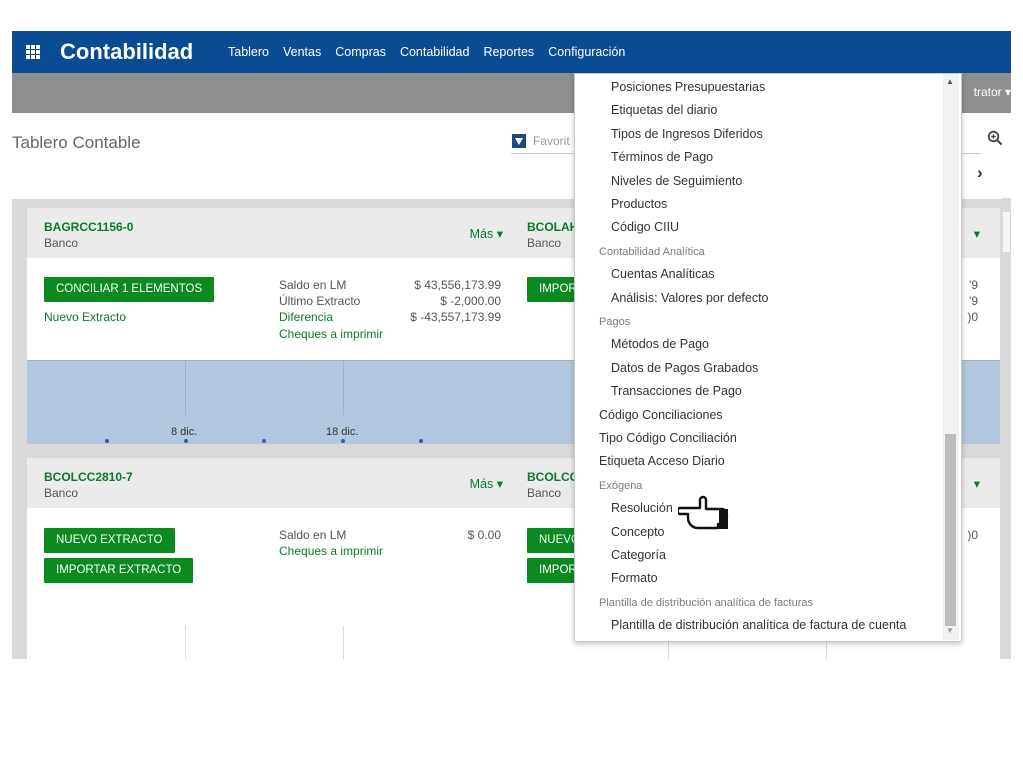 The width and height of the screenshot is (1023, 767). I want to click on menu-item-contabilidad: Contabilidad, so click(435, 52).